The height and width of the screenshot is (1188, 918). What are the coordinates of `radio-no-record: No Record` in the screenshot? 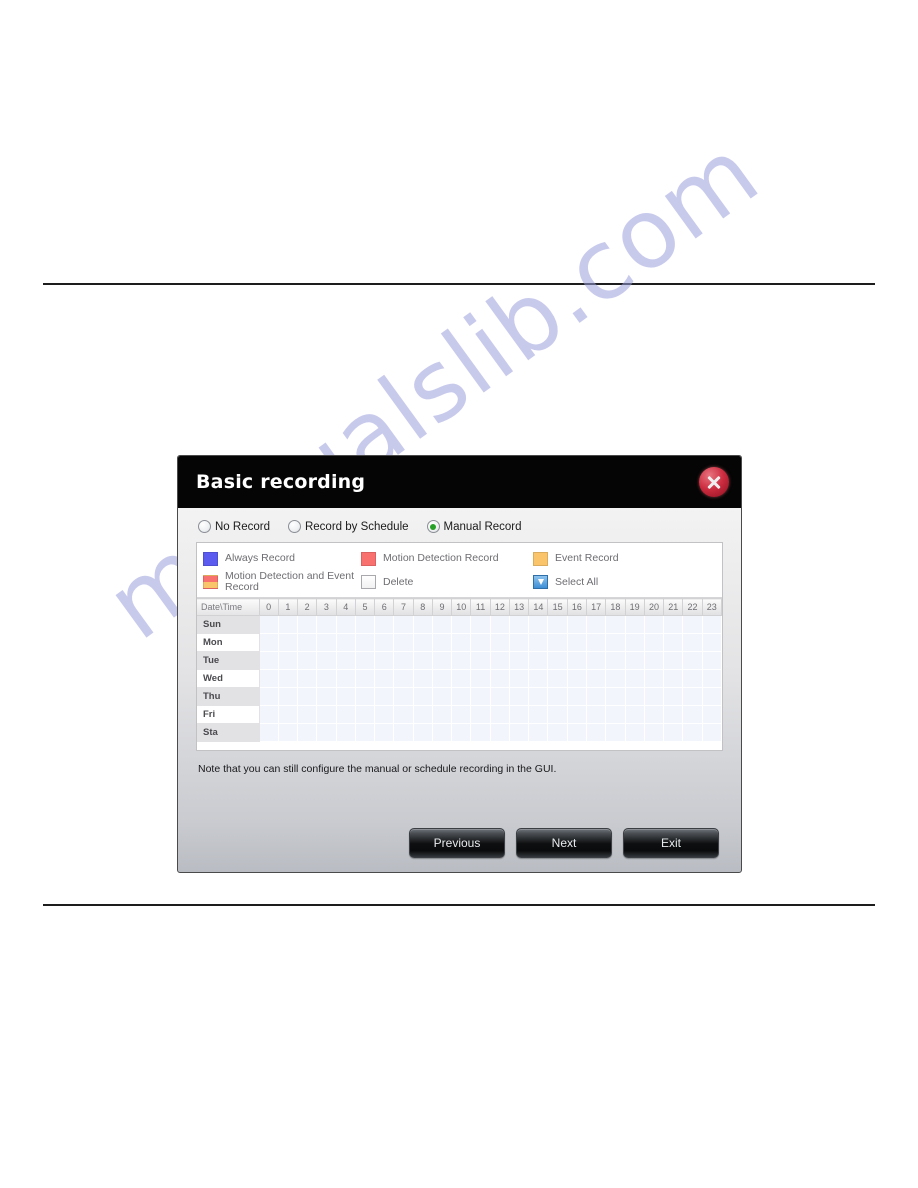 It's located at (234, 526).